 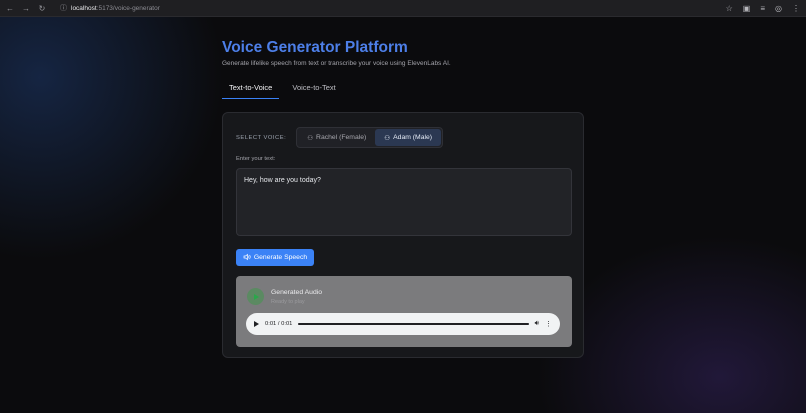 I want to click on more-options-icon: ⋮, so click(x=548, y=324).